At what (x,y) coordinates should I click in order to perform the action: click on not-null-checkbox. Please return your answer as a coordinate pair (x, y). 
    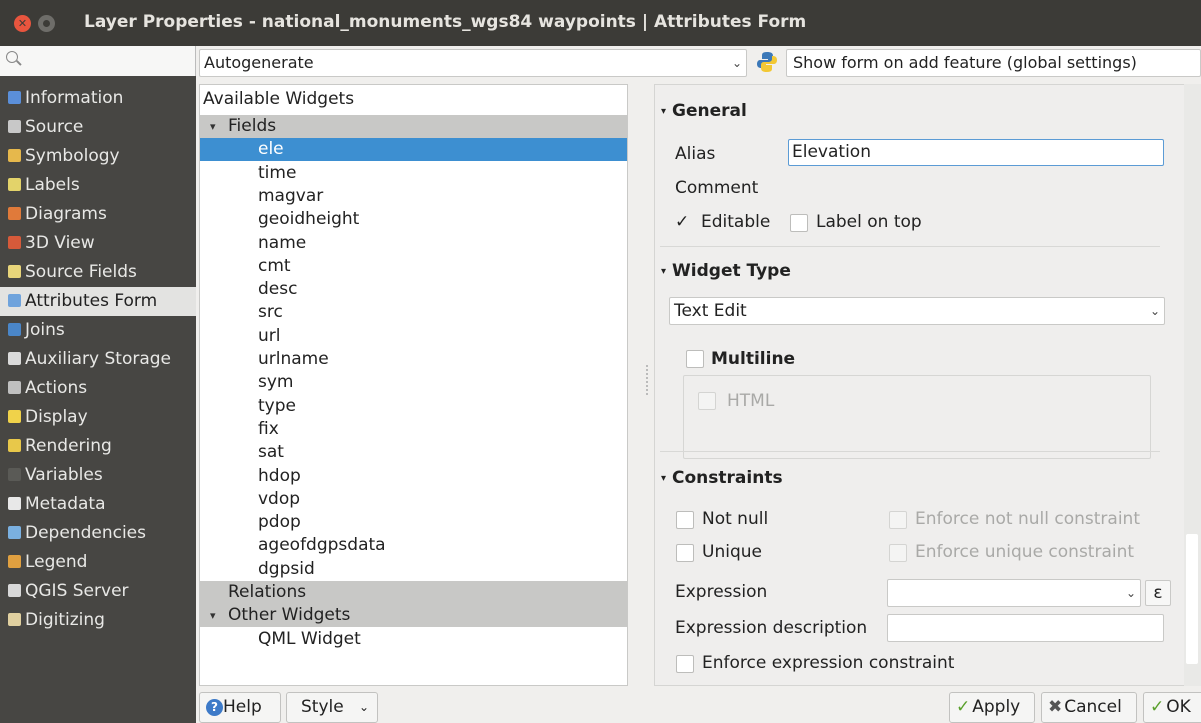
    Looking at the image, I should click on (685, 520).